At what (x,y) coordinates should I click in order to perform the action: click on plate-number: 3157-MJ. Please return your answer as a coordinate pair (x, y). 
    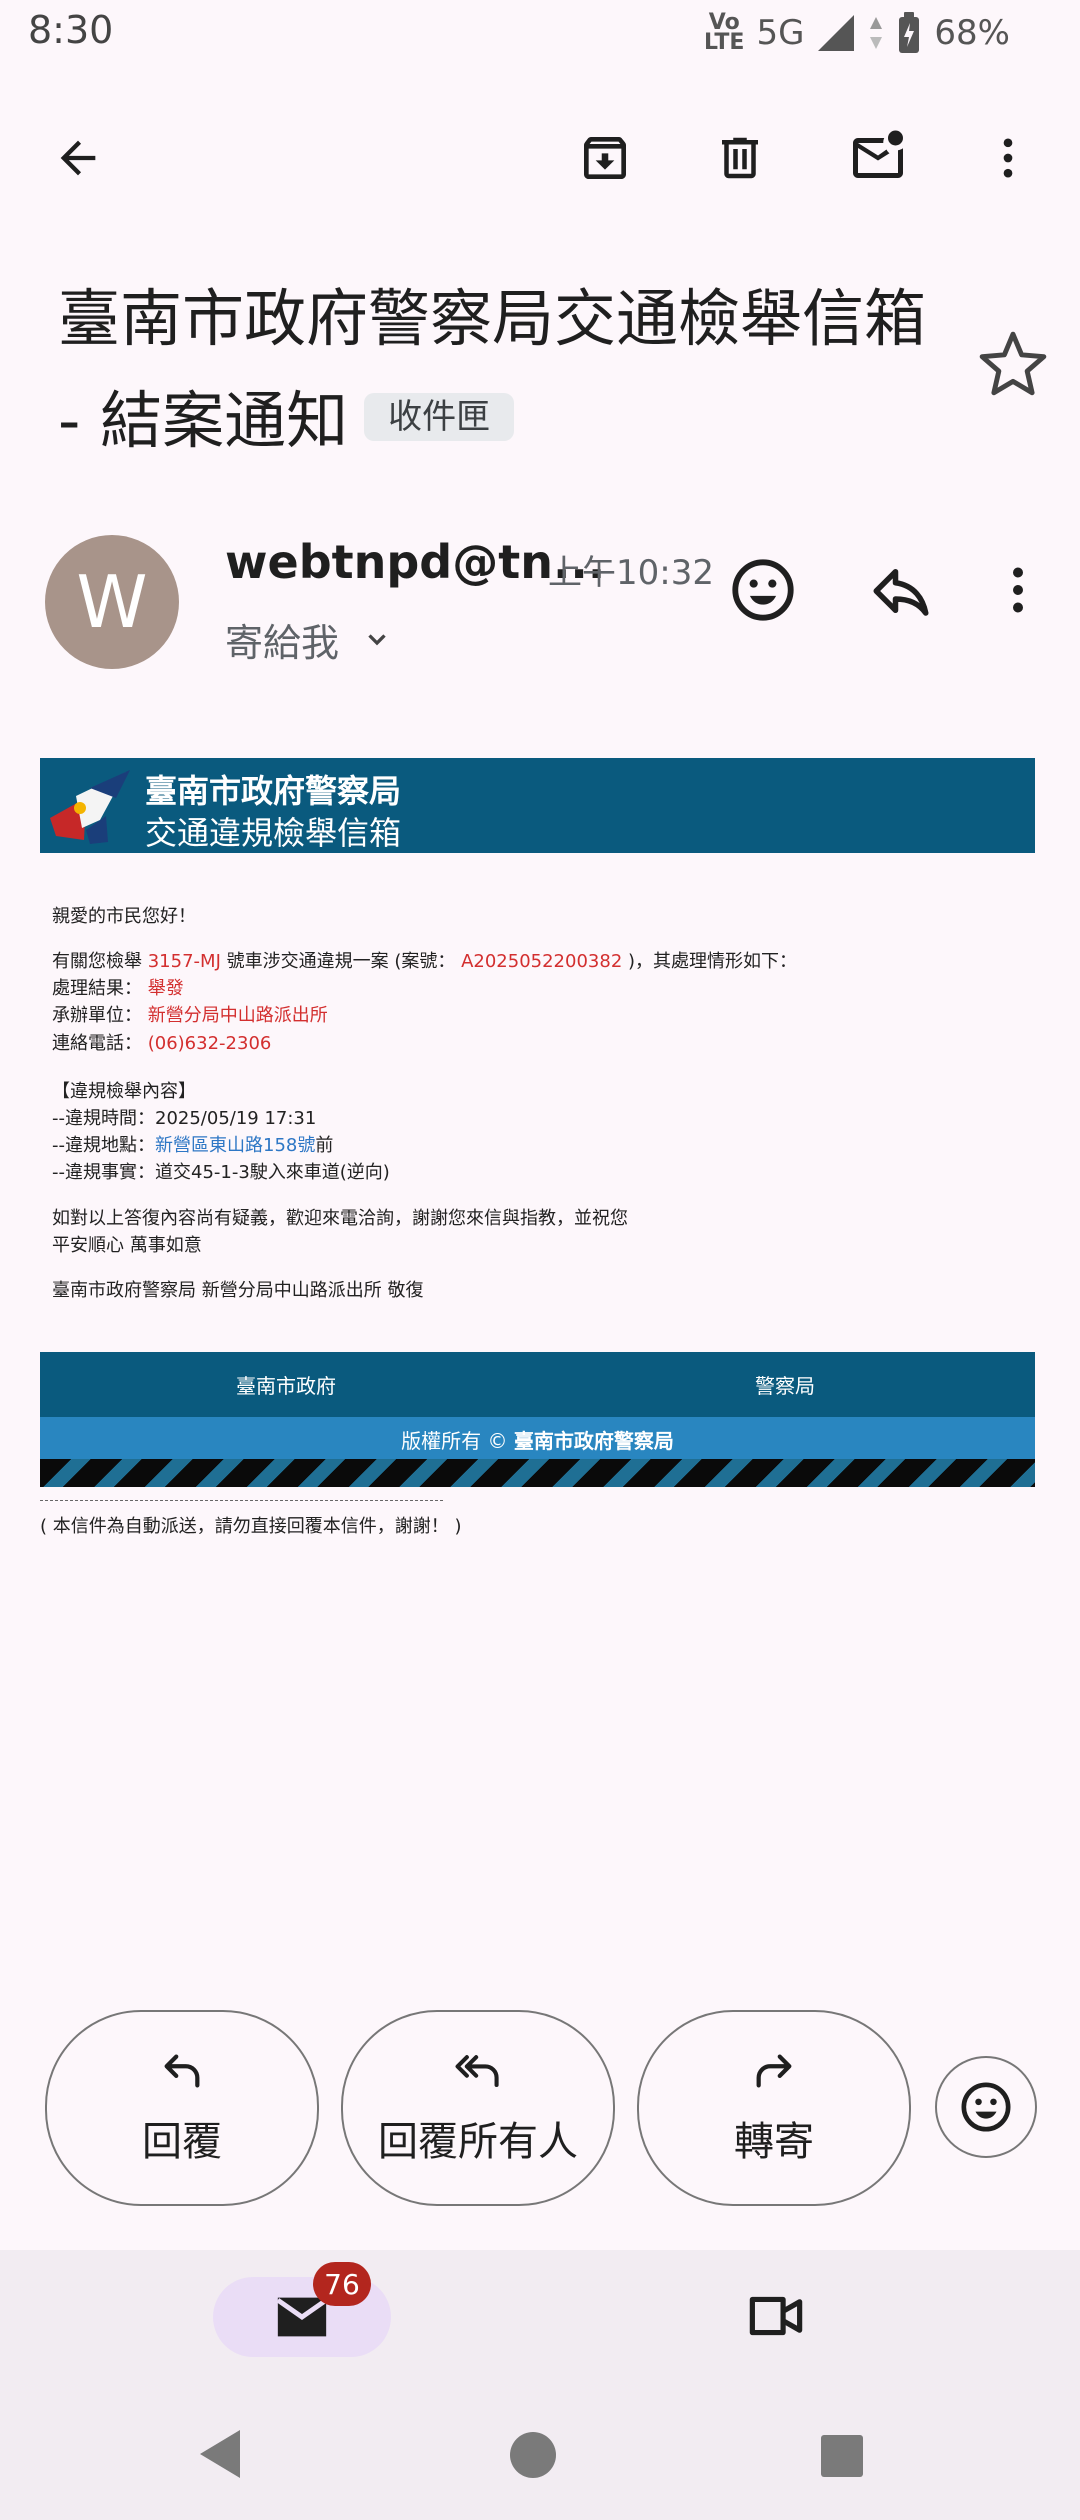
    Looking at the image, I should click on (184, 961).